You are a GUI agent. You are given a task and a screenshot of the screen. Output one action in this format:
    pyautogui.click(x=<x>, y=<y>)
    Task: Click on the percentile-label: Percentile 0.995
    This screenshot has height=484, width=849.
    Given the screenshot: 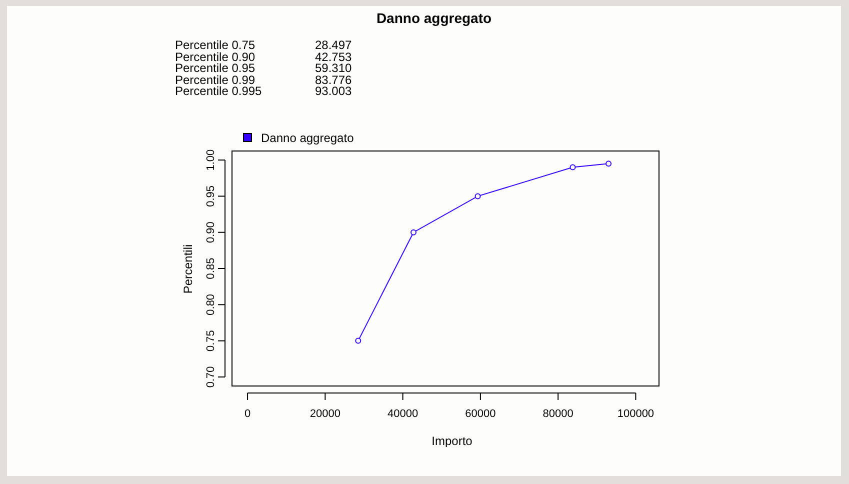 What is the action you would take?
    pyautogui.click(x=219, y=92)
    